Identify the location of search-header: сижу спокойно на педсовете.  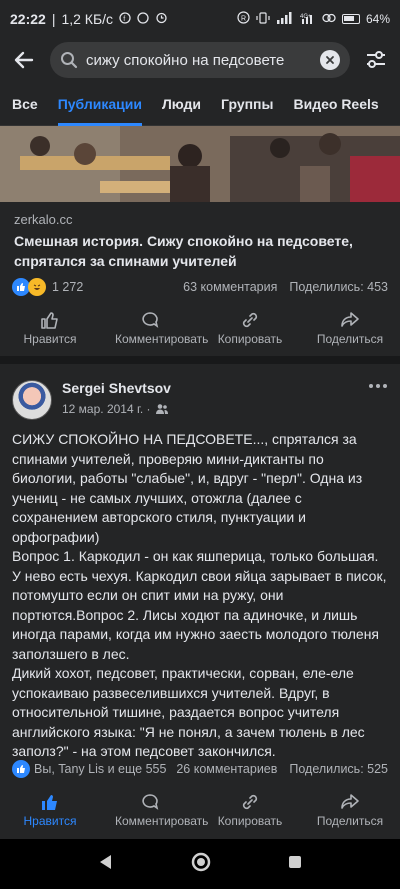
(200, 60).